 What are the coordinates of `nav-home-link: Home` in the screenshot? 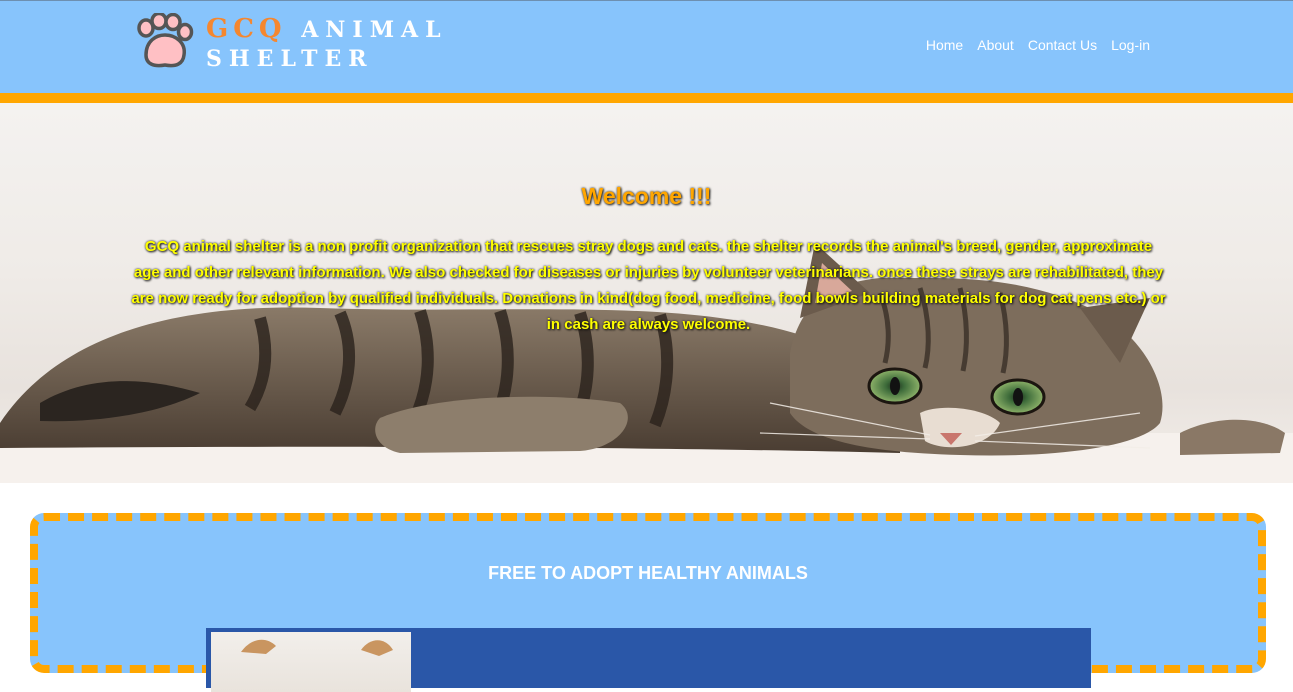 It's located at (944, 45).